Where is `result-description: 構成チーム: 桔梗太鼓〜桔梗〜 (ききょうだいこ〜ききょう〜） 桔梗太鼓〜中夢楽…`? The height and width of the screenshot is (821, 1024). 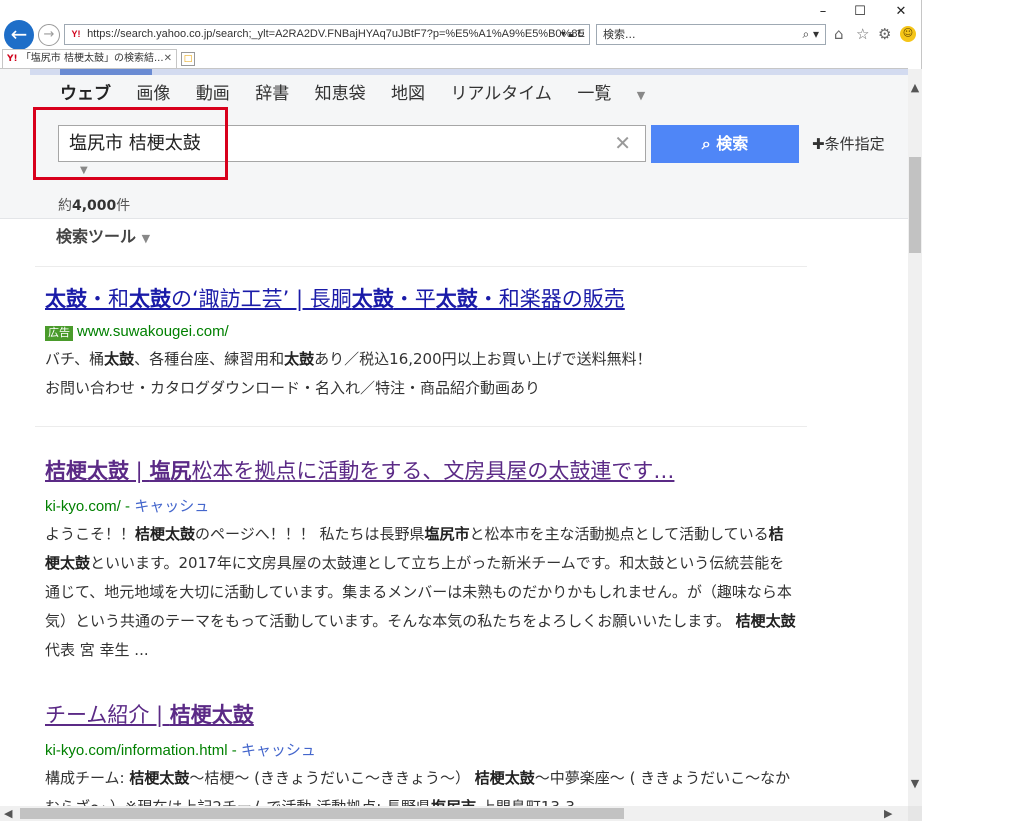 result-description: 構成チーム: 桔梗太鼓〜桔梗〜 (ききょうだいこ〜ききょう〜） 桔梗太鼓〜中夢楽… is located at coordinates (418, 787).